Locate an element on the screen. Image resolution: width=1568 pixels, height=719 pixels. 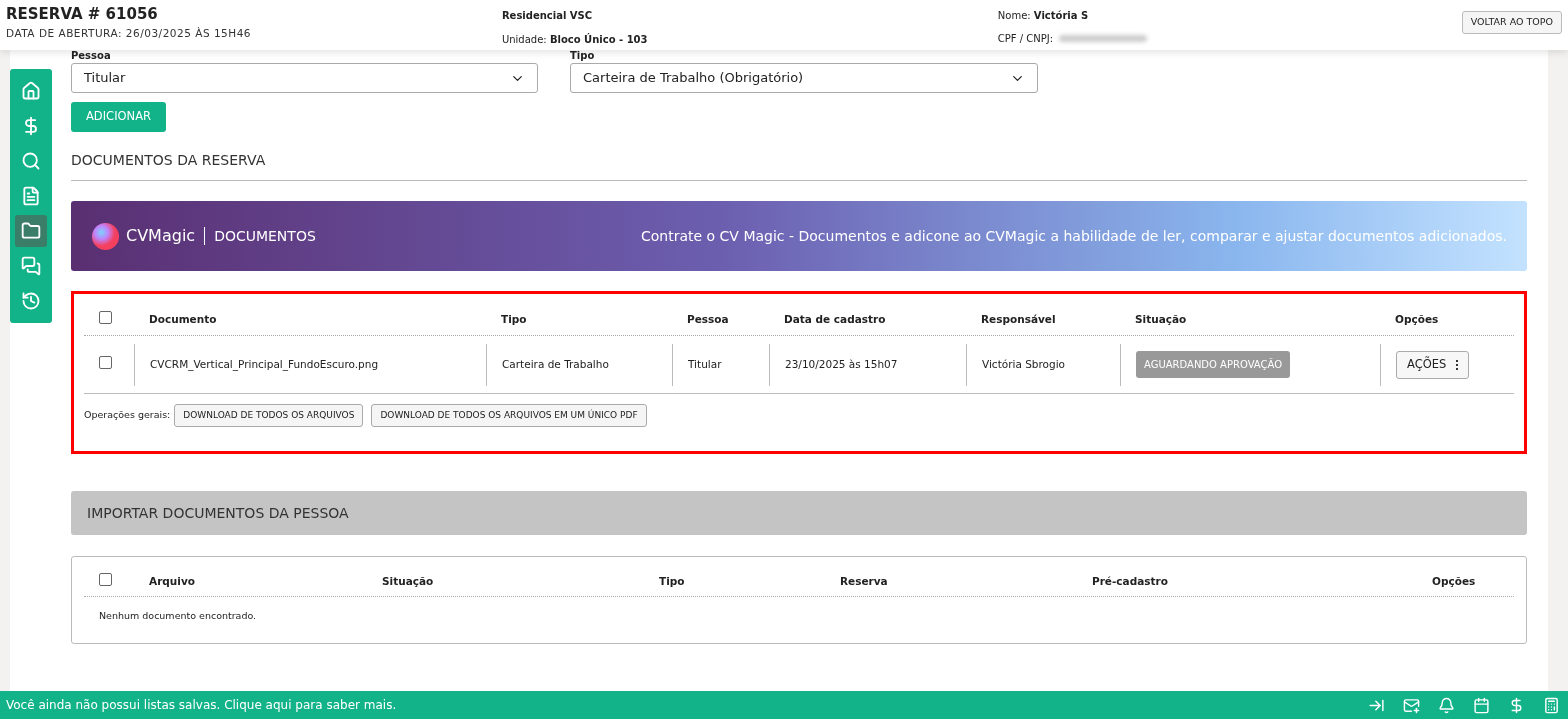
download-button: DOWNLOAD DE TODOS OS ARQUIVOS is located at coordinates (269, 415).